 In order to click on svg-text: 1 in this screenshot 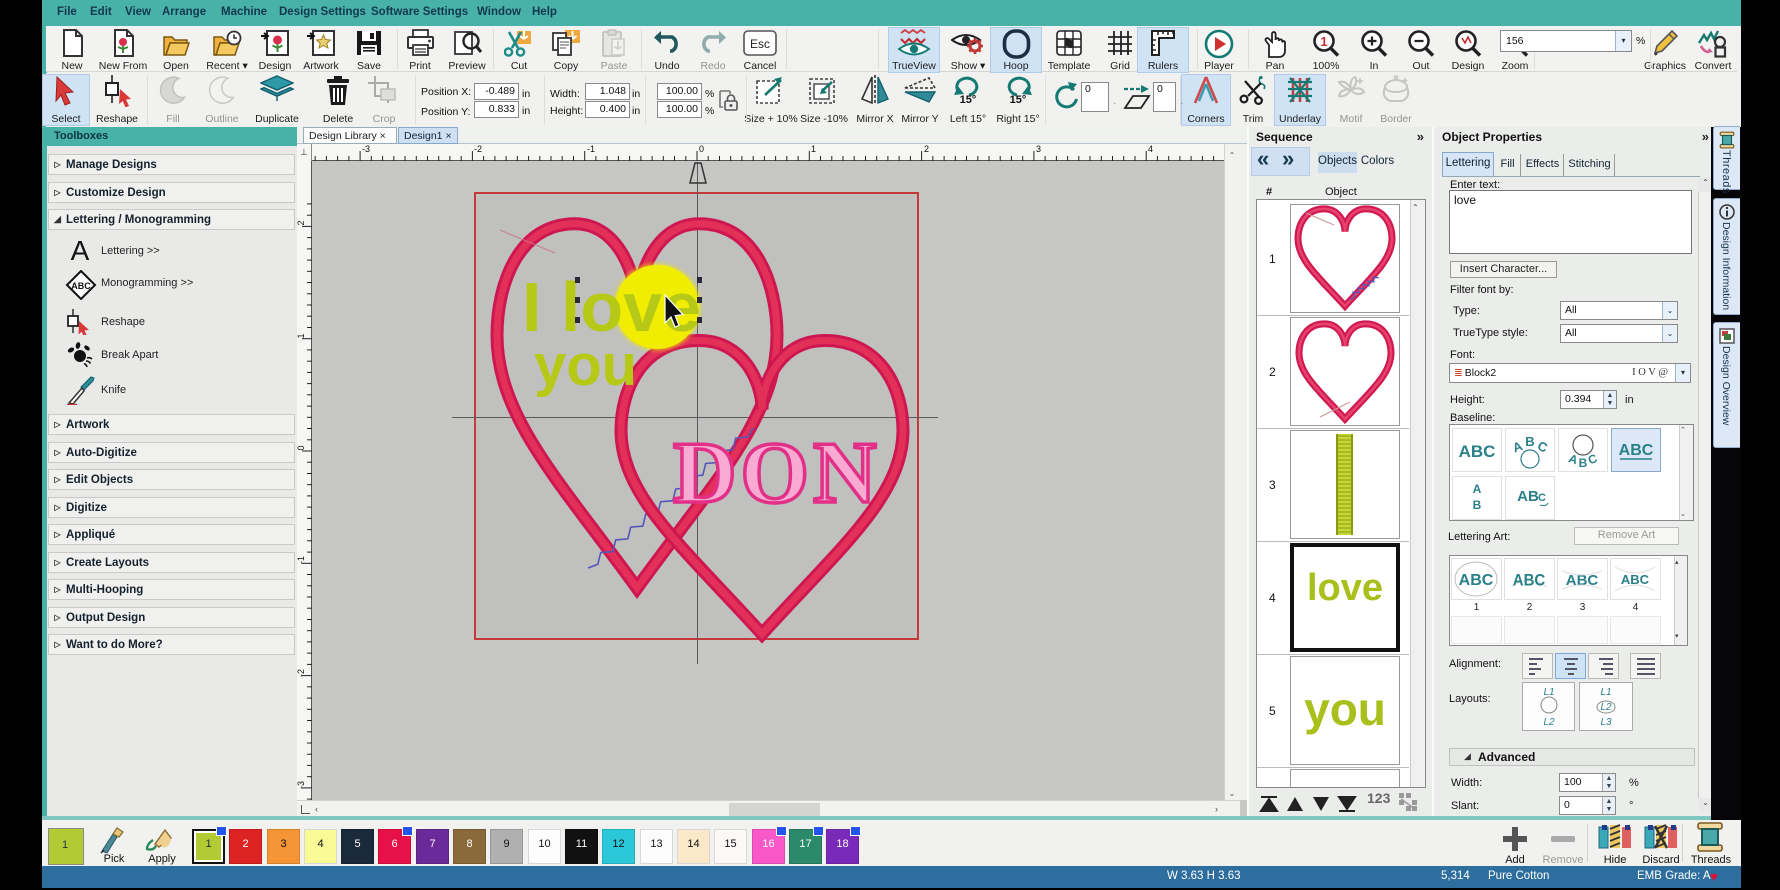, I will do `click(1323, 41)`.